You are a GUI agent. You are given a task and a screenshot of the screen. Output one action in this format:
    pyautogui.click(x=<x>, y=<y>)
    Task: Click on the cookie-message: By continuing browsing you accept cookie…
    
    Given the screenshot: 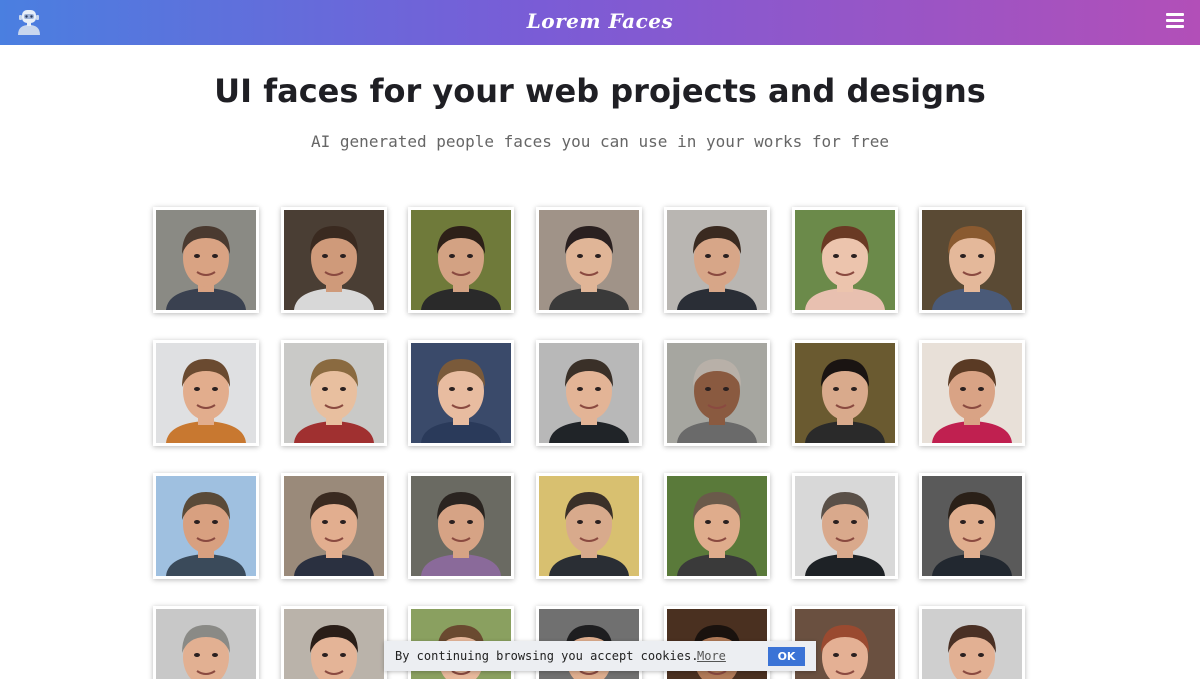 What is the action you would take?
    pyautogui.click(x=547, y=656)
    